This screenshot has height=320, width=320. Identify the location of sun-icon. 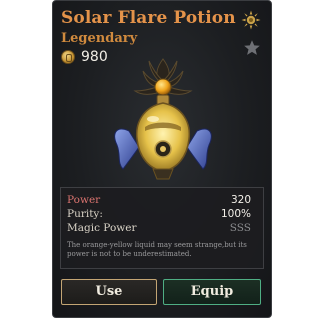
(251, 20).